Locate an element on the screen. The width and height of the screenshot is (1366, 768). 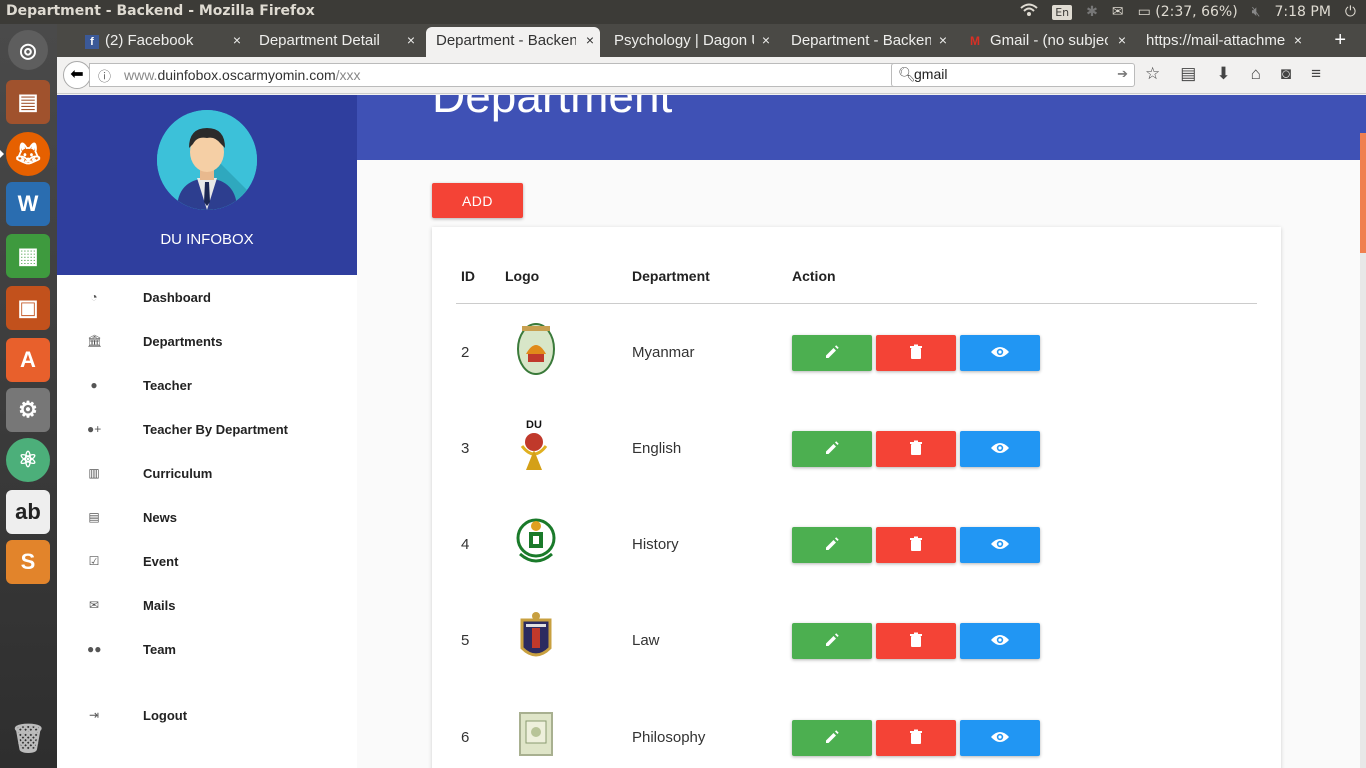
bank-icon: 🏛︎ is located at coordinates (95, 341).